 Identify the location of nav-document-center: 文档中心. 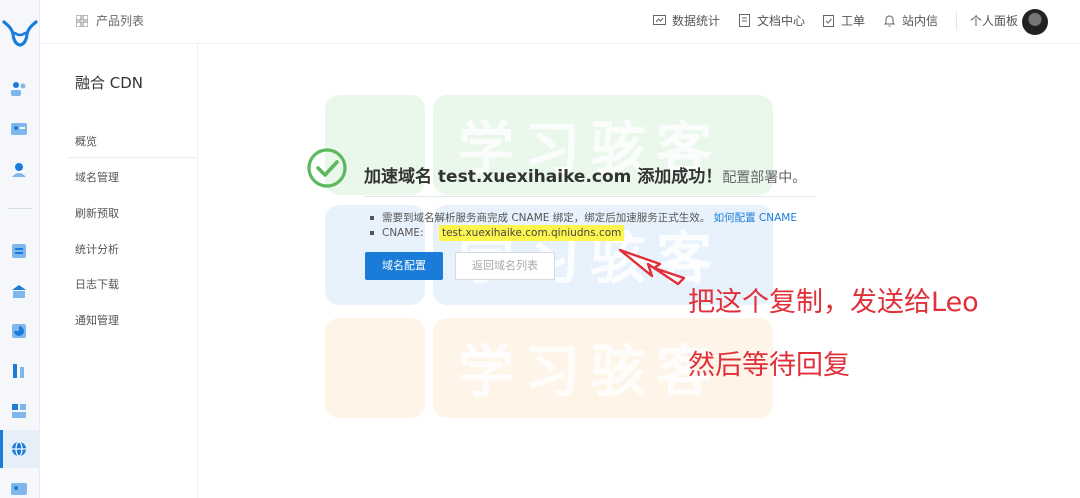
(771, 20).